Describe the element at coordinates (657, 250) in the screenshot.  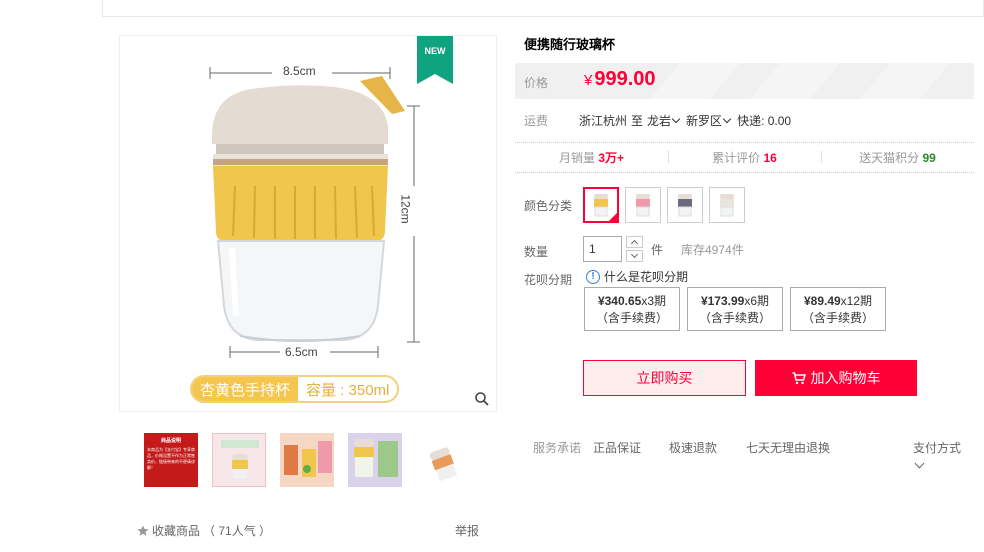
I see `quantity-unit: 件` at that location.